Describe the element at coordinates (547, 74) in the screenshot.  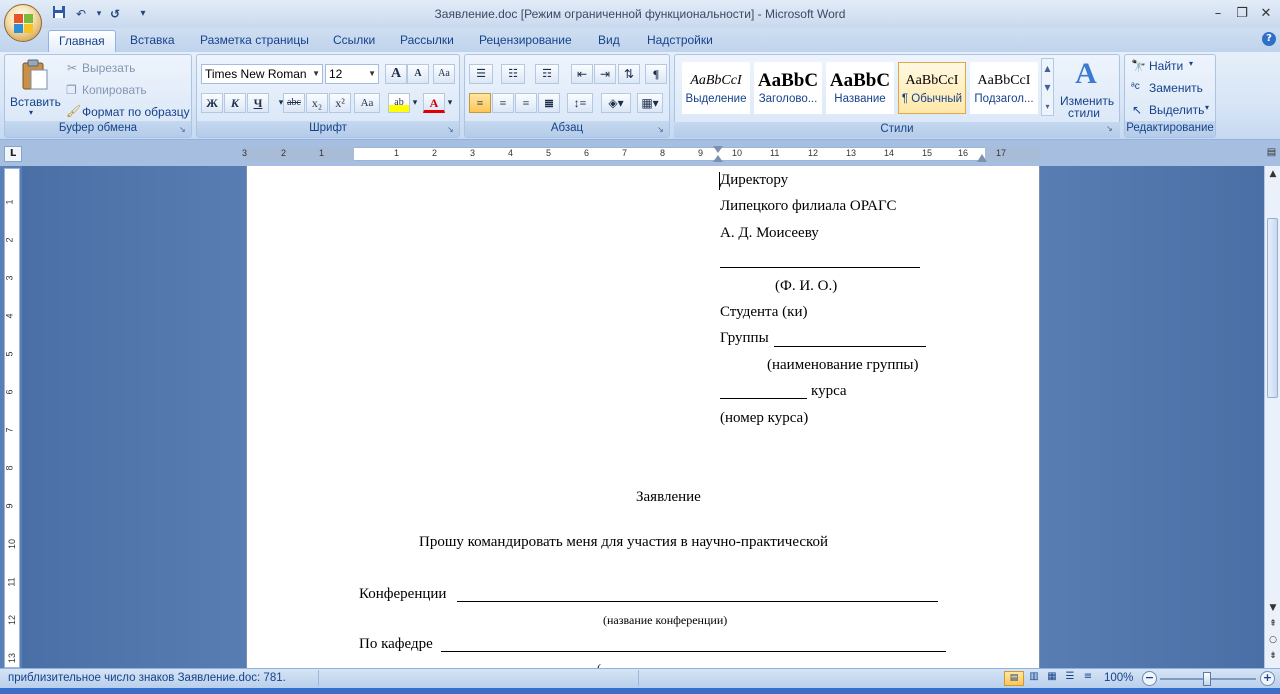
I see `multilevel-list-icon: ☶` at that location.